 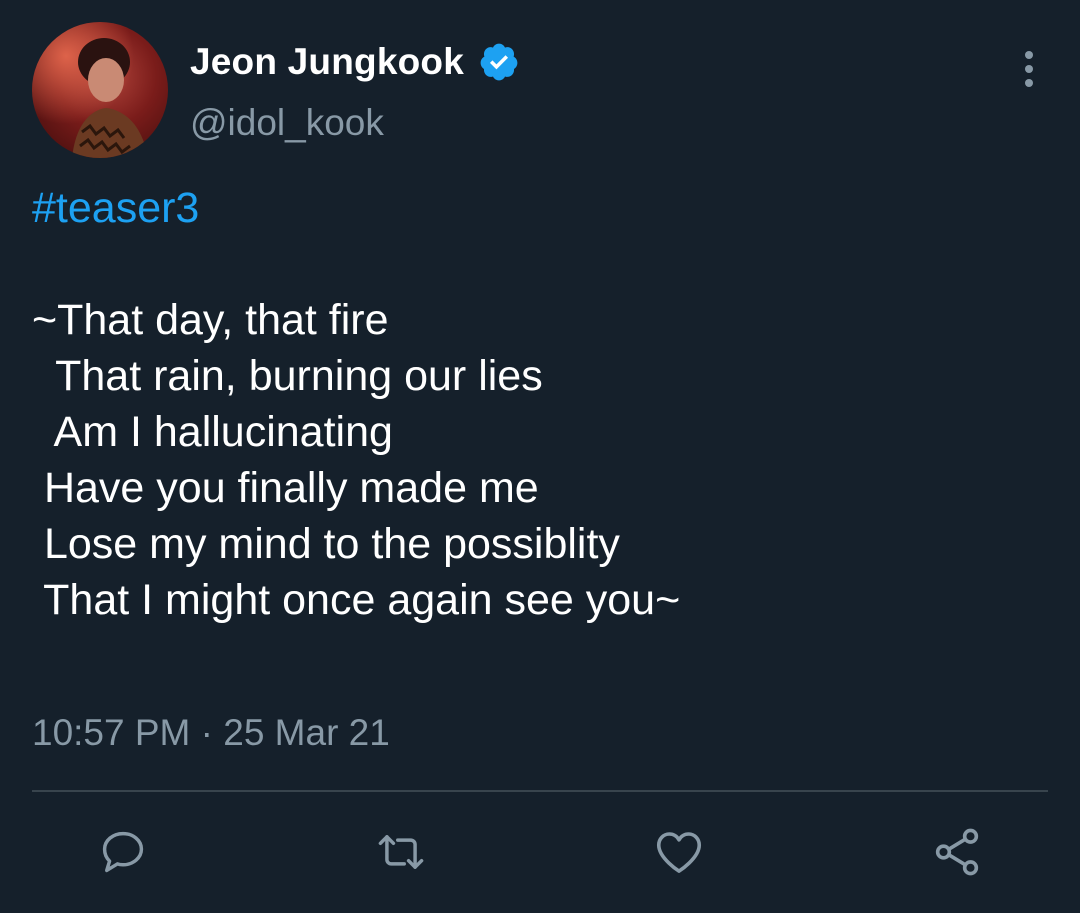 I want to click on reply-button, so click(x=123, y=852).